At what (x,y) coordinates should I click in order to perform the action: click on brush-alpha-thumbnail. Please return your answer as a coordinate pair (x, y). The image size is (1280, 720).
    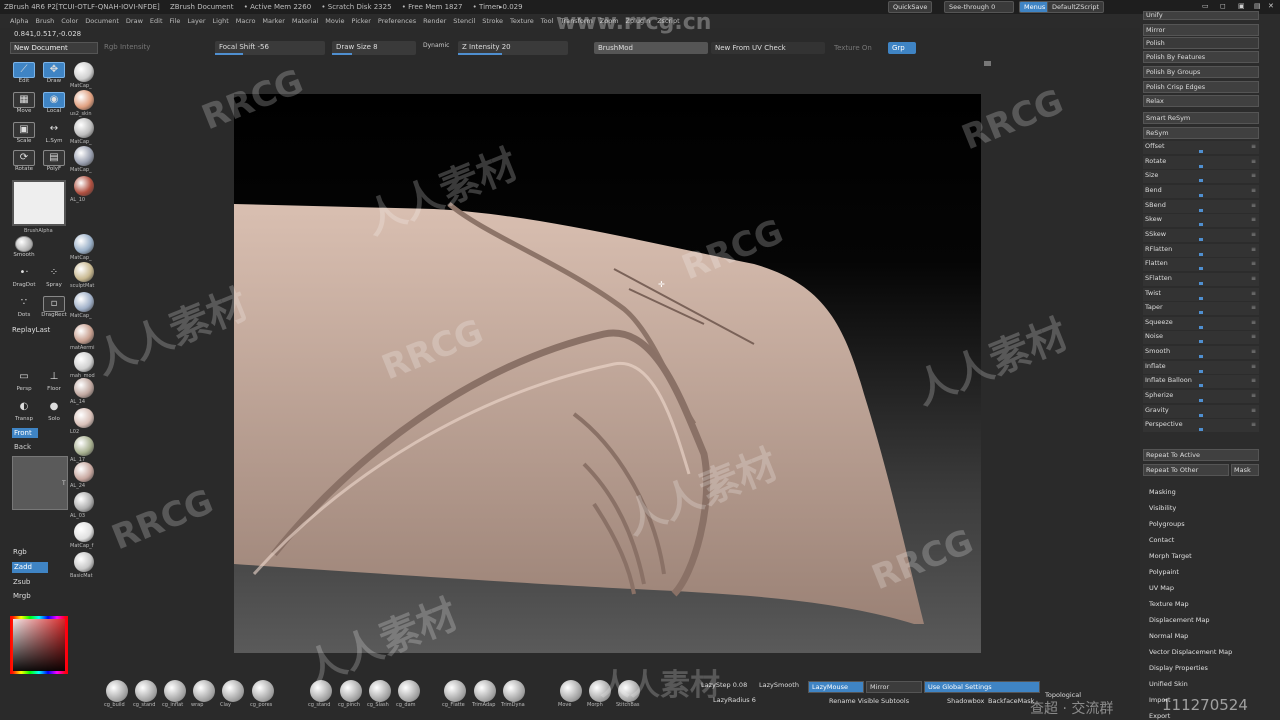
    Looking at the image, I should click on (39, 203).